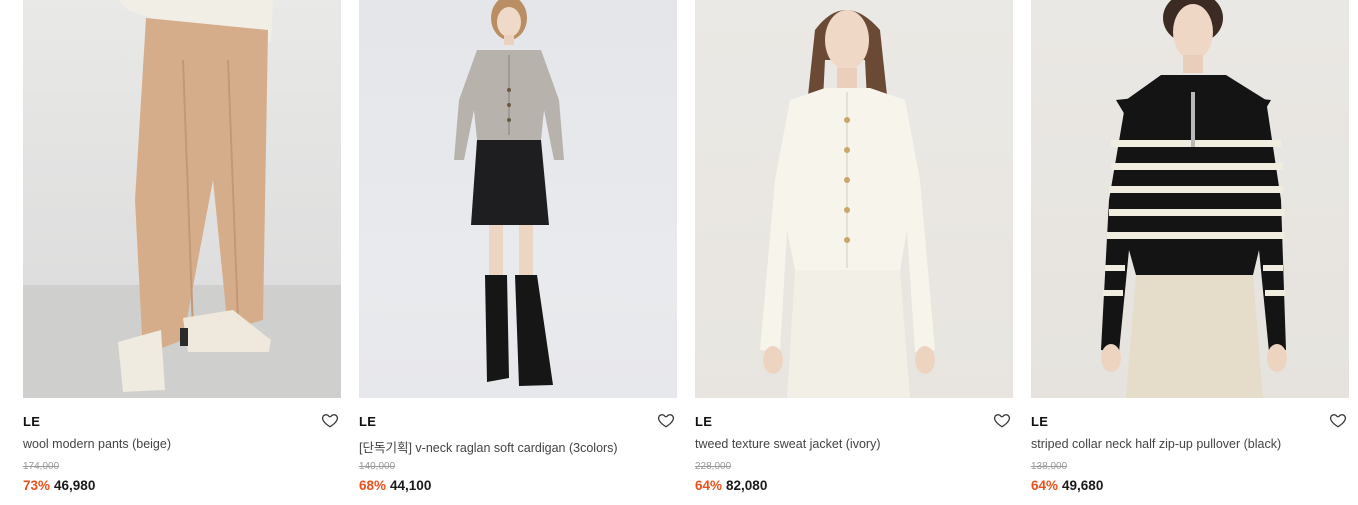 The width and height of the screenshot is (1358, 505). What do you see at coordinates (788, 444) in the screenshot?
I see `product-title: tweed texture sweat jacket (ivory)` at bounding box center [788, 444].